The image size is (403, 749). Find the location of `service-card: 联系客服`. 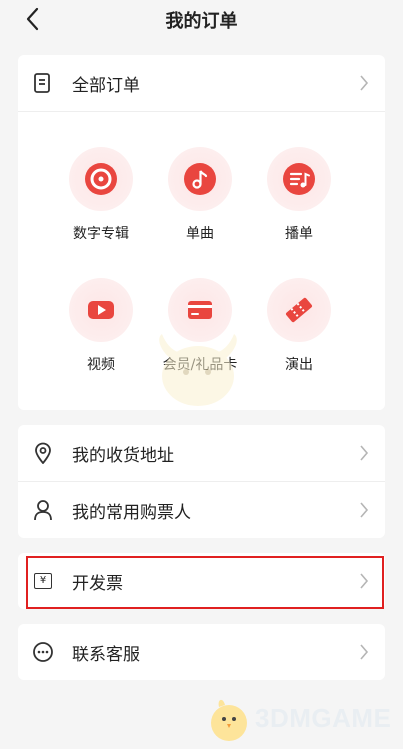

service-card: 联系客服 is located at coordinates (201, 652).